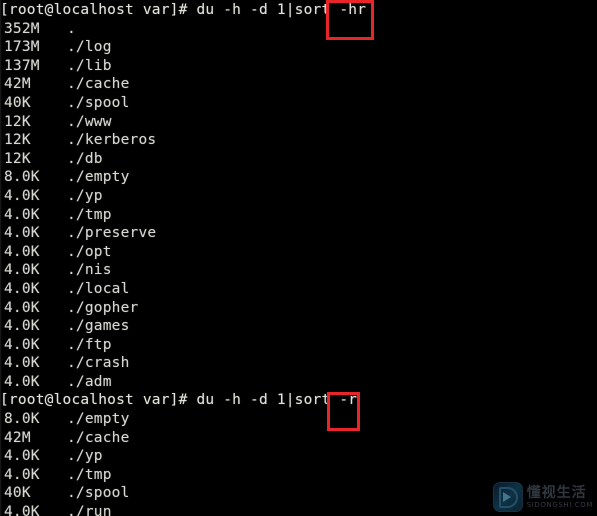  Describe the element at coordinates (559, 504) in the screenshot. I see `watermark-en-label: SIDONGSHI.COM` at that location.